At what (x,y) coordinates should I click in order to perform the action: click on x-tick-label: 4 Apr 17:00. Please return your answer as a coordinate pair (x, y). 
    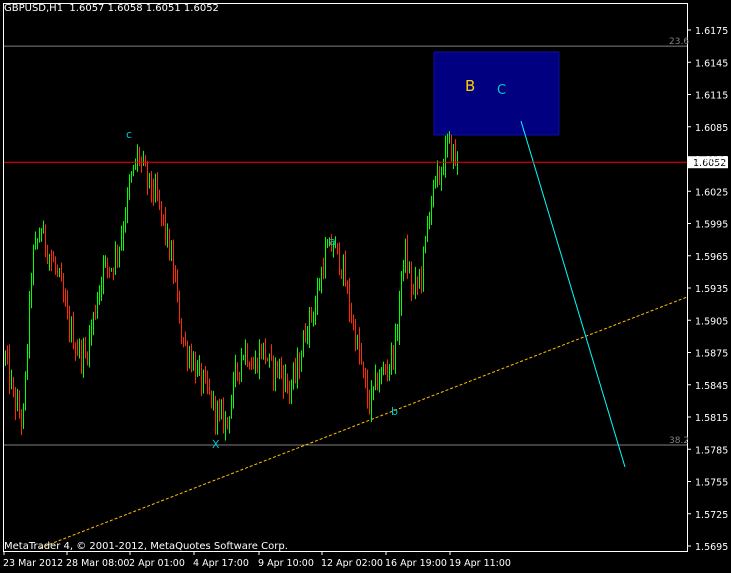
    Looking at the image, I should click on (221, 563).